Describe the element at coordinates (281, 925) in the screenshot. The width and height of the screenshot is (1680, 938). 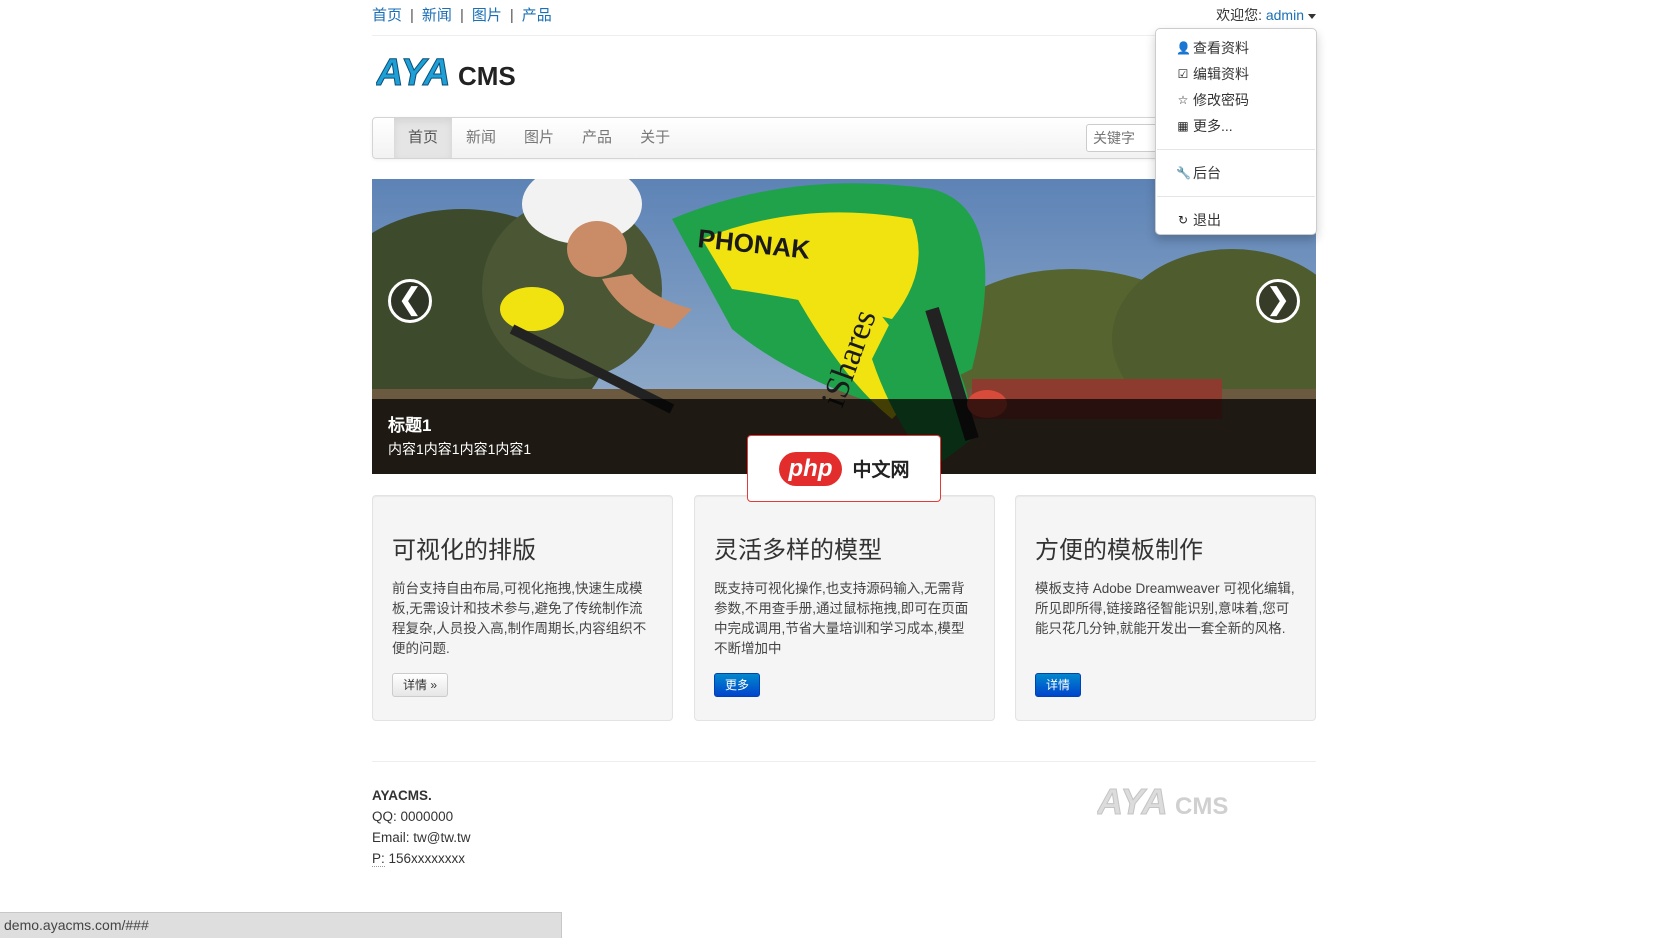
I see `browser-status-bar: demo.ayacms.com/###` at that location.